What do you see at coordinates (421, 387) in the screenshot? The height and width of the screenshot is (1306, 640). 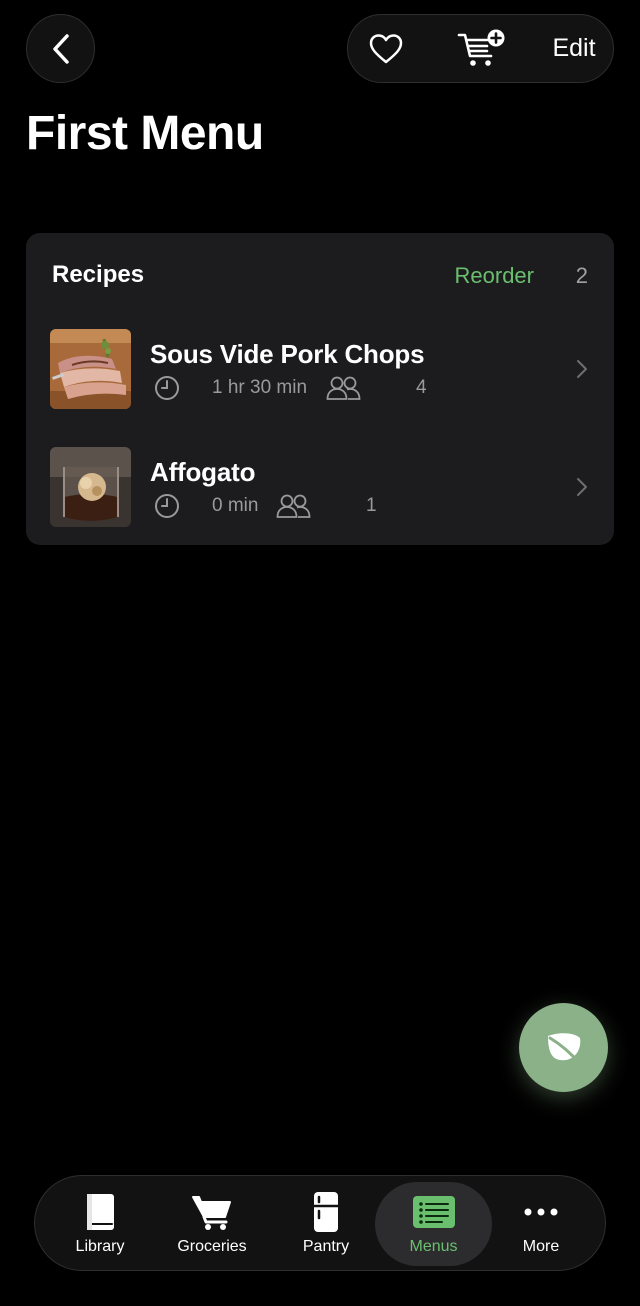 I see `recipe-servings: 4` at bounding box center [421, 387].